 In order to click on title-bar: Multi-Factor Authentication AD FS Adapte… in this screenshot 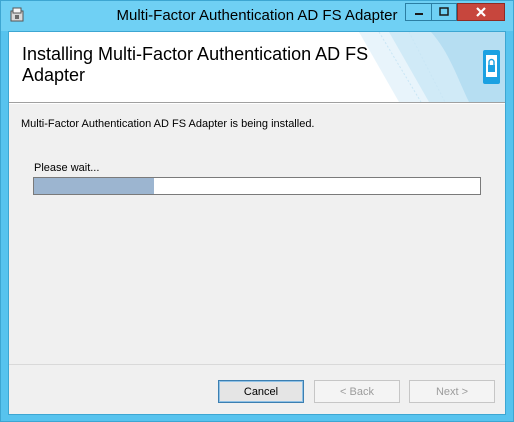, I will do `click(257, 16)`.